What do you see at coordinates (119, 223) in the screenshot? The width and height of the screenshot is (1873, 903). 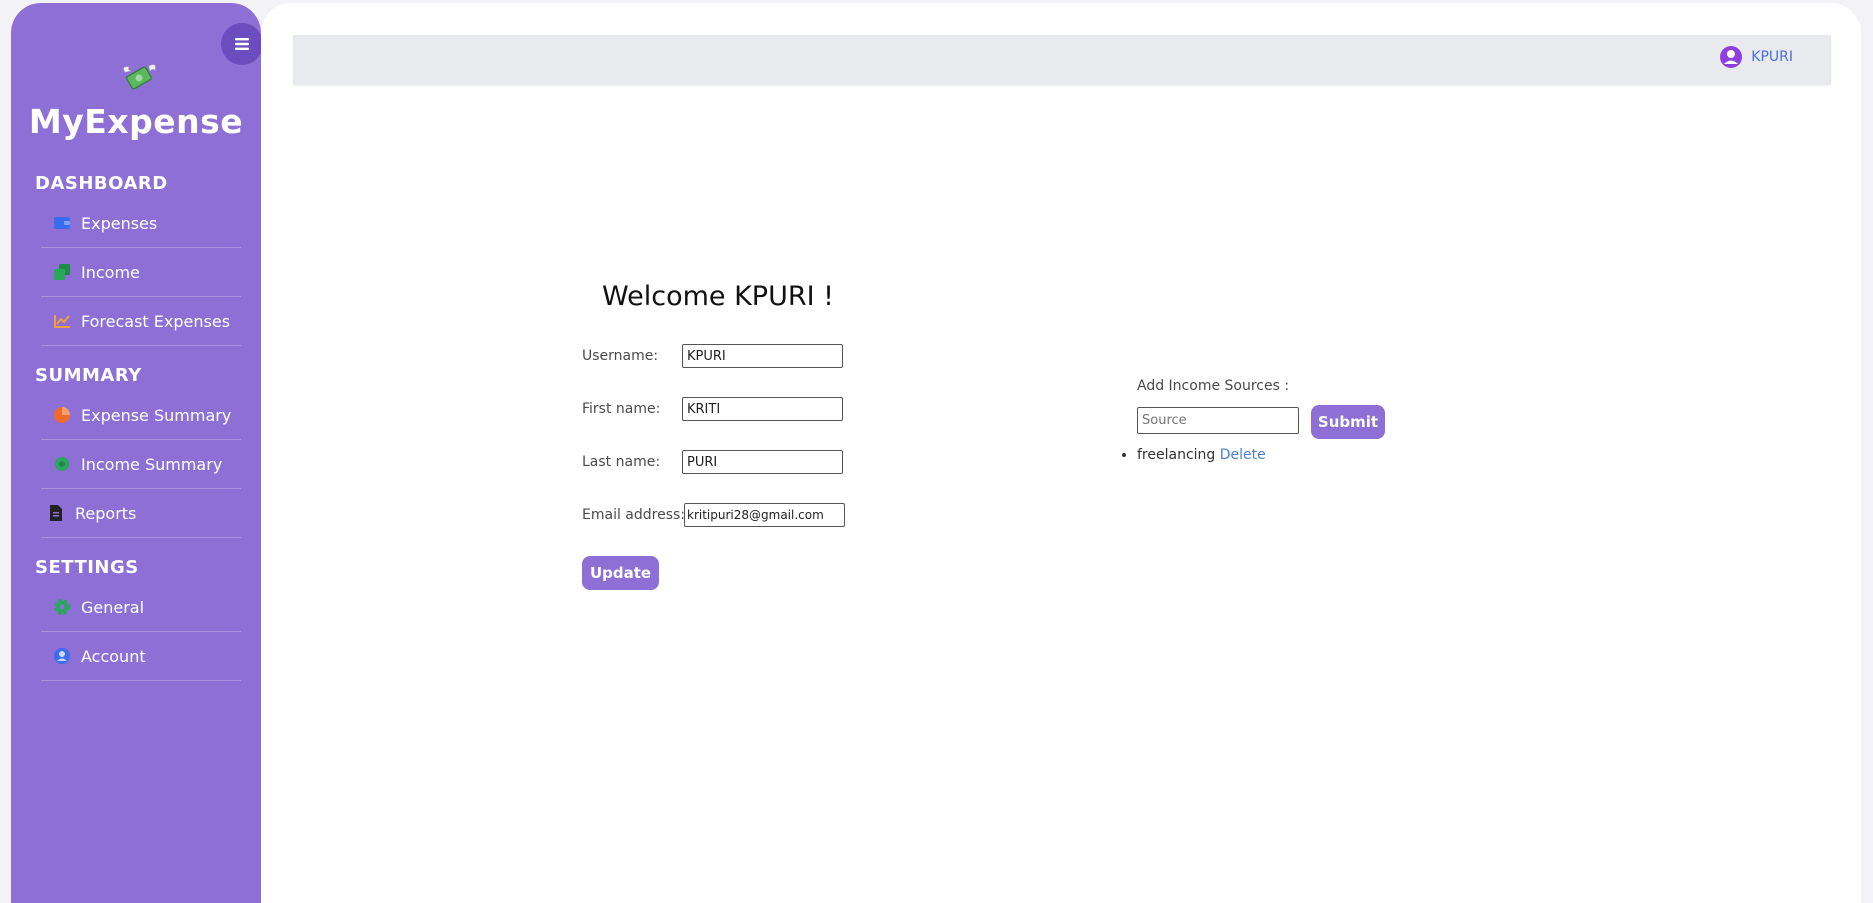 I see `sidebar-item-label: Expenses` at bounding box center [119, 223].